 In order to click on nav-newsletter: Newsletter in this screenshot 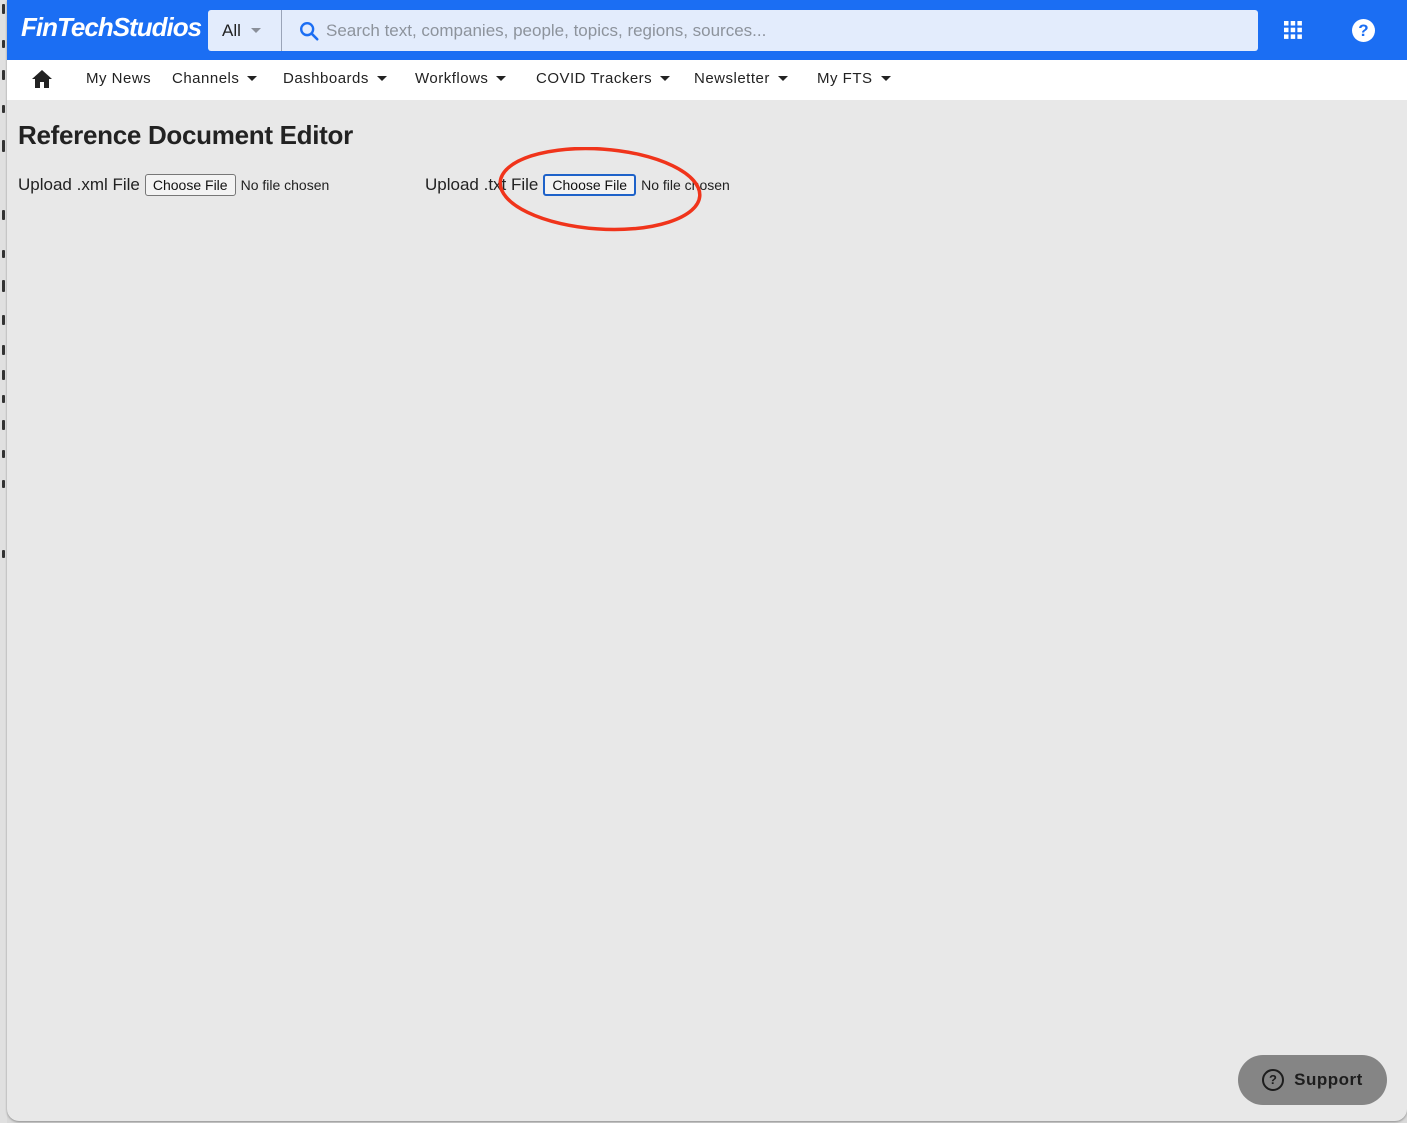, I will do `click(741, 78)`.